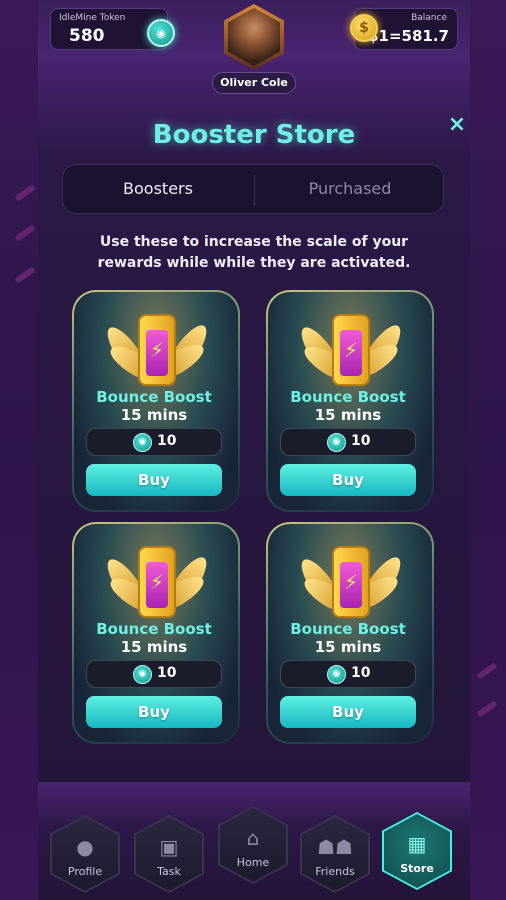  What do you see at coordinates (112, 29) in the screenshot?
I see `token-counter: IdleMine Token 580 ◉` at bounding box center [112, 29].